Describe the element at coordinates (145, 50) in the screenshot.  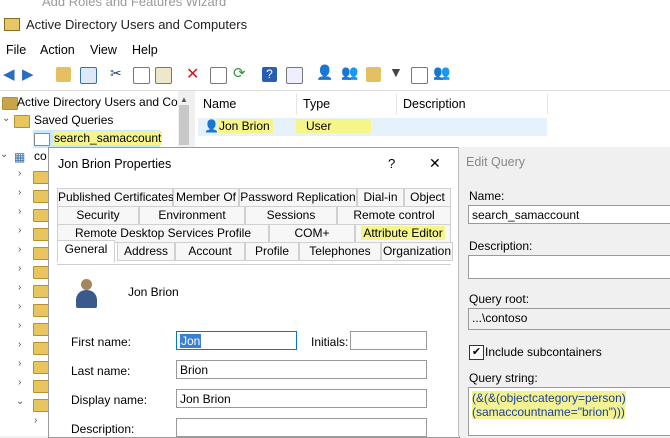
I see `menu-help: Help` at that location.